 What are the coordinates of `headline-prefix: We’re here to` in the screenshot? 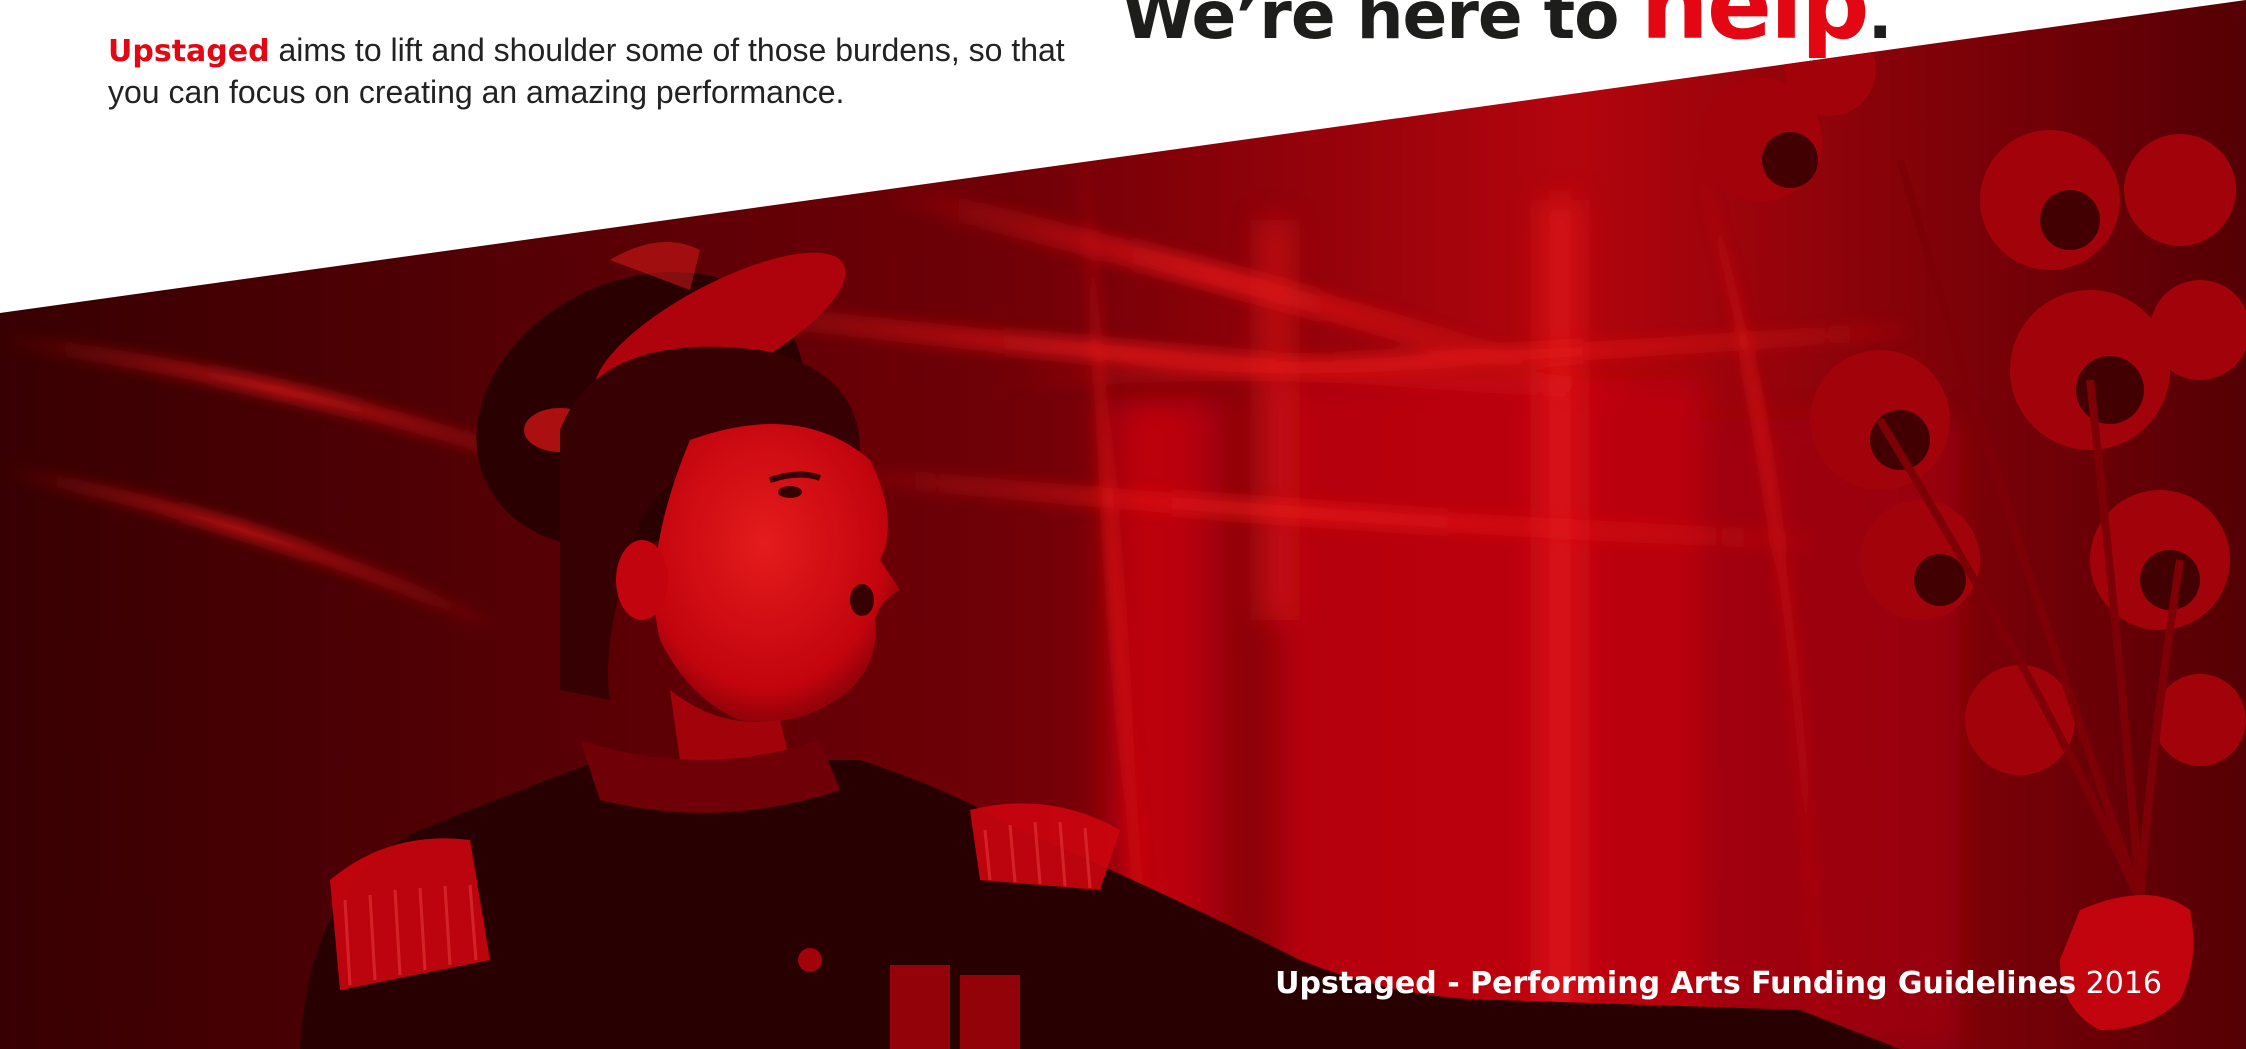 It's located at (1381, 27).